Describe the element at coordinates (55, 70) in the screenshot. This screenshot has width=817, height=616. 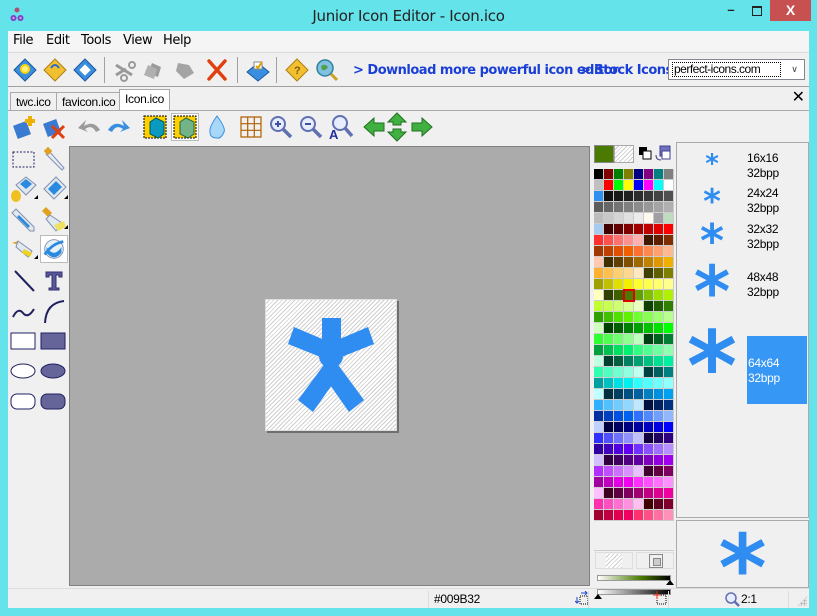
I see `open-icon` at that location.